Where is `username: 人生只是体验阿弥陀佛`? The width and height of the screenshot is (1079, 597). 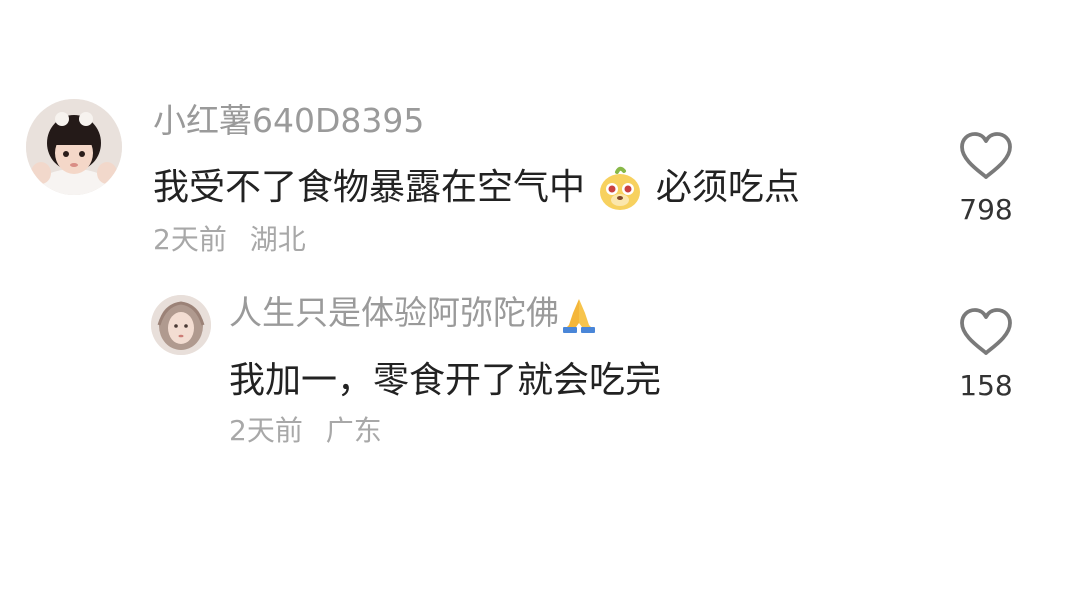
username: 人生只是体验阿弥陀佛 is located at coordinates (414, 313).